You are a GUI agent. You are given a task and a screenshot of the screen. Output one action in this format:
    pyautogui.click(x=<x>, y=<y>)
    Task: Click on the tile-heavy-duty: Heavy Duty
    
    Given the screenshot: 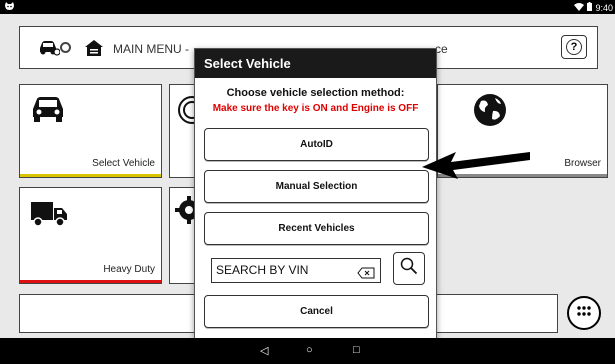 What is the action you would take?
    pyautogui.click(x=90, y=235)
    